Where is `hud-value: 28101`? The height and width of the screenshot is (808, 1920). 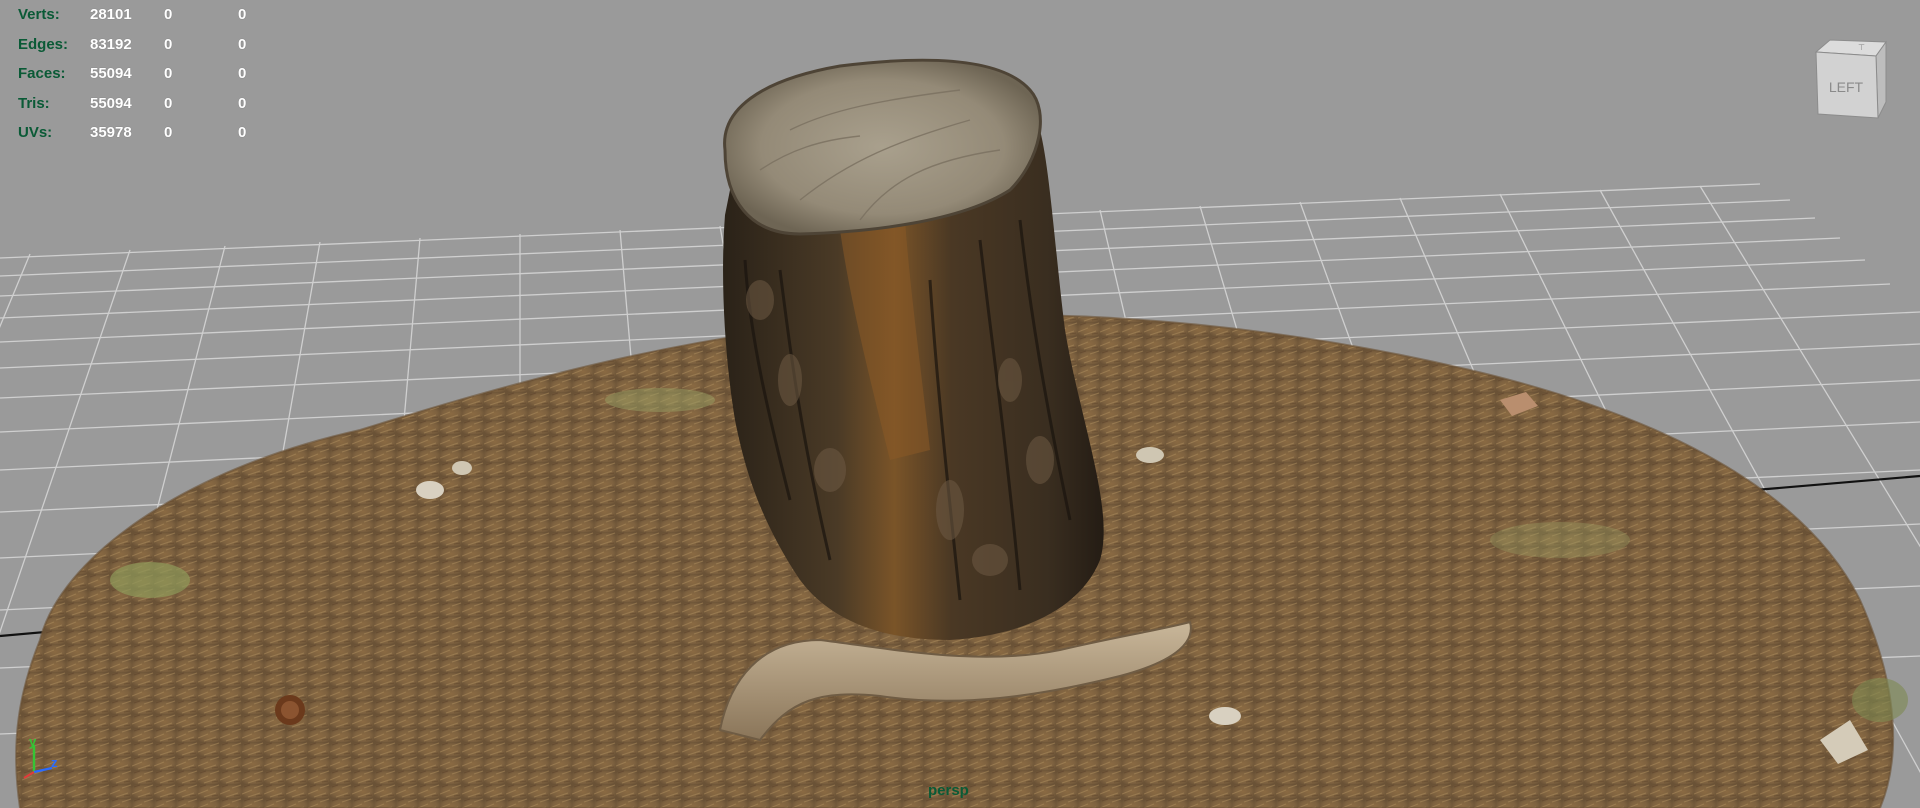
hud-value: 28101 is located at coordinates (111, 14).